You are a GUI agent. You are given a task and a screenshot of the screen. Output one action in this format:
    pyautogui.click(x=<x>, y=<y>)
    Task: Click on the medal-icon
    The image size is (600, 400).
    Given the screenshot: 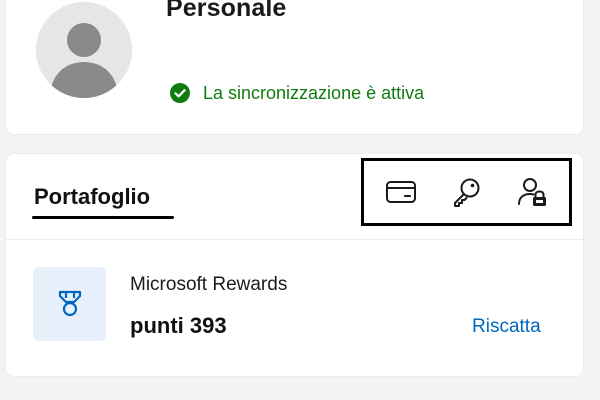 What is the action you would take?
    pyautogui.click(x=69, y=303)
    